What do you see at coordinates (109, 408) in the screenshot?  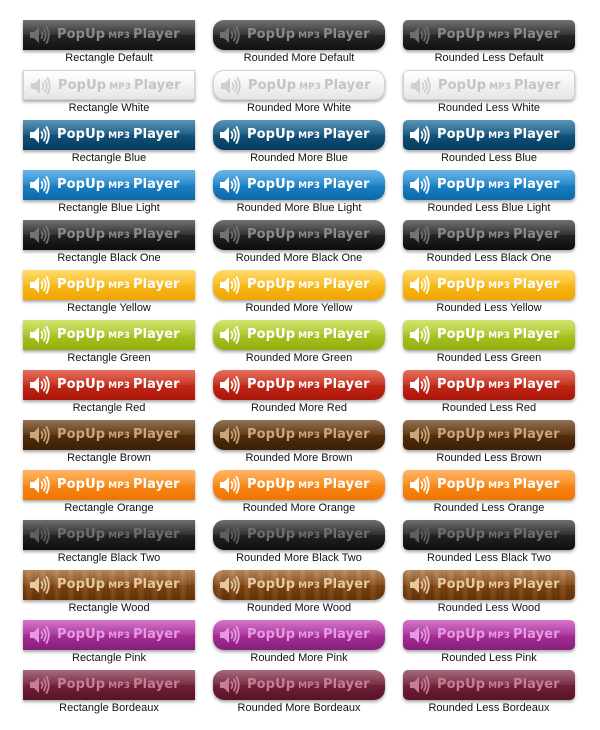 I see `style-caption: Rectangle Red` at bounding box center [109, 408].